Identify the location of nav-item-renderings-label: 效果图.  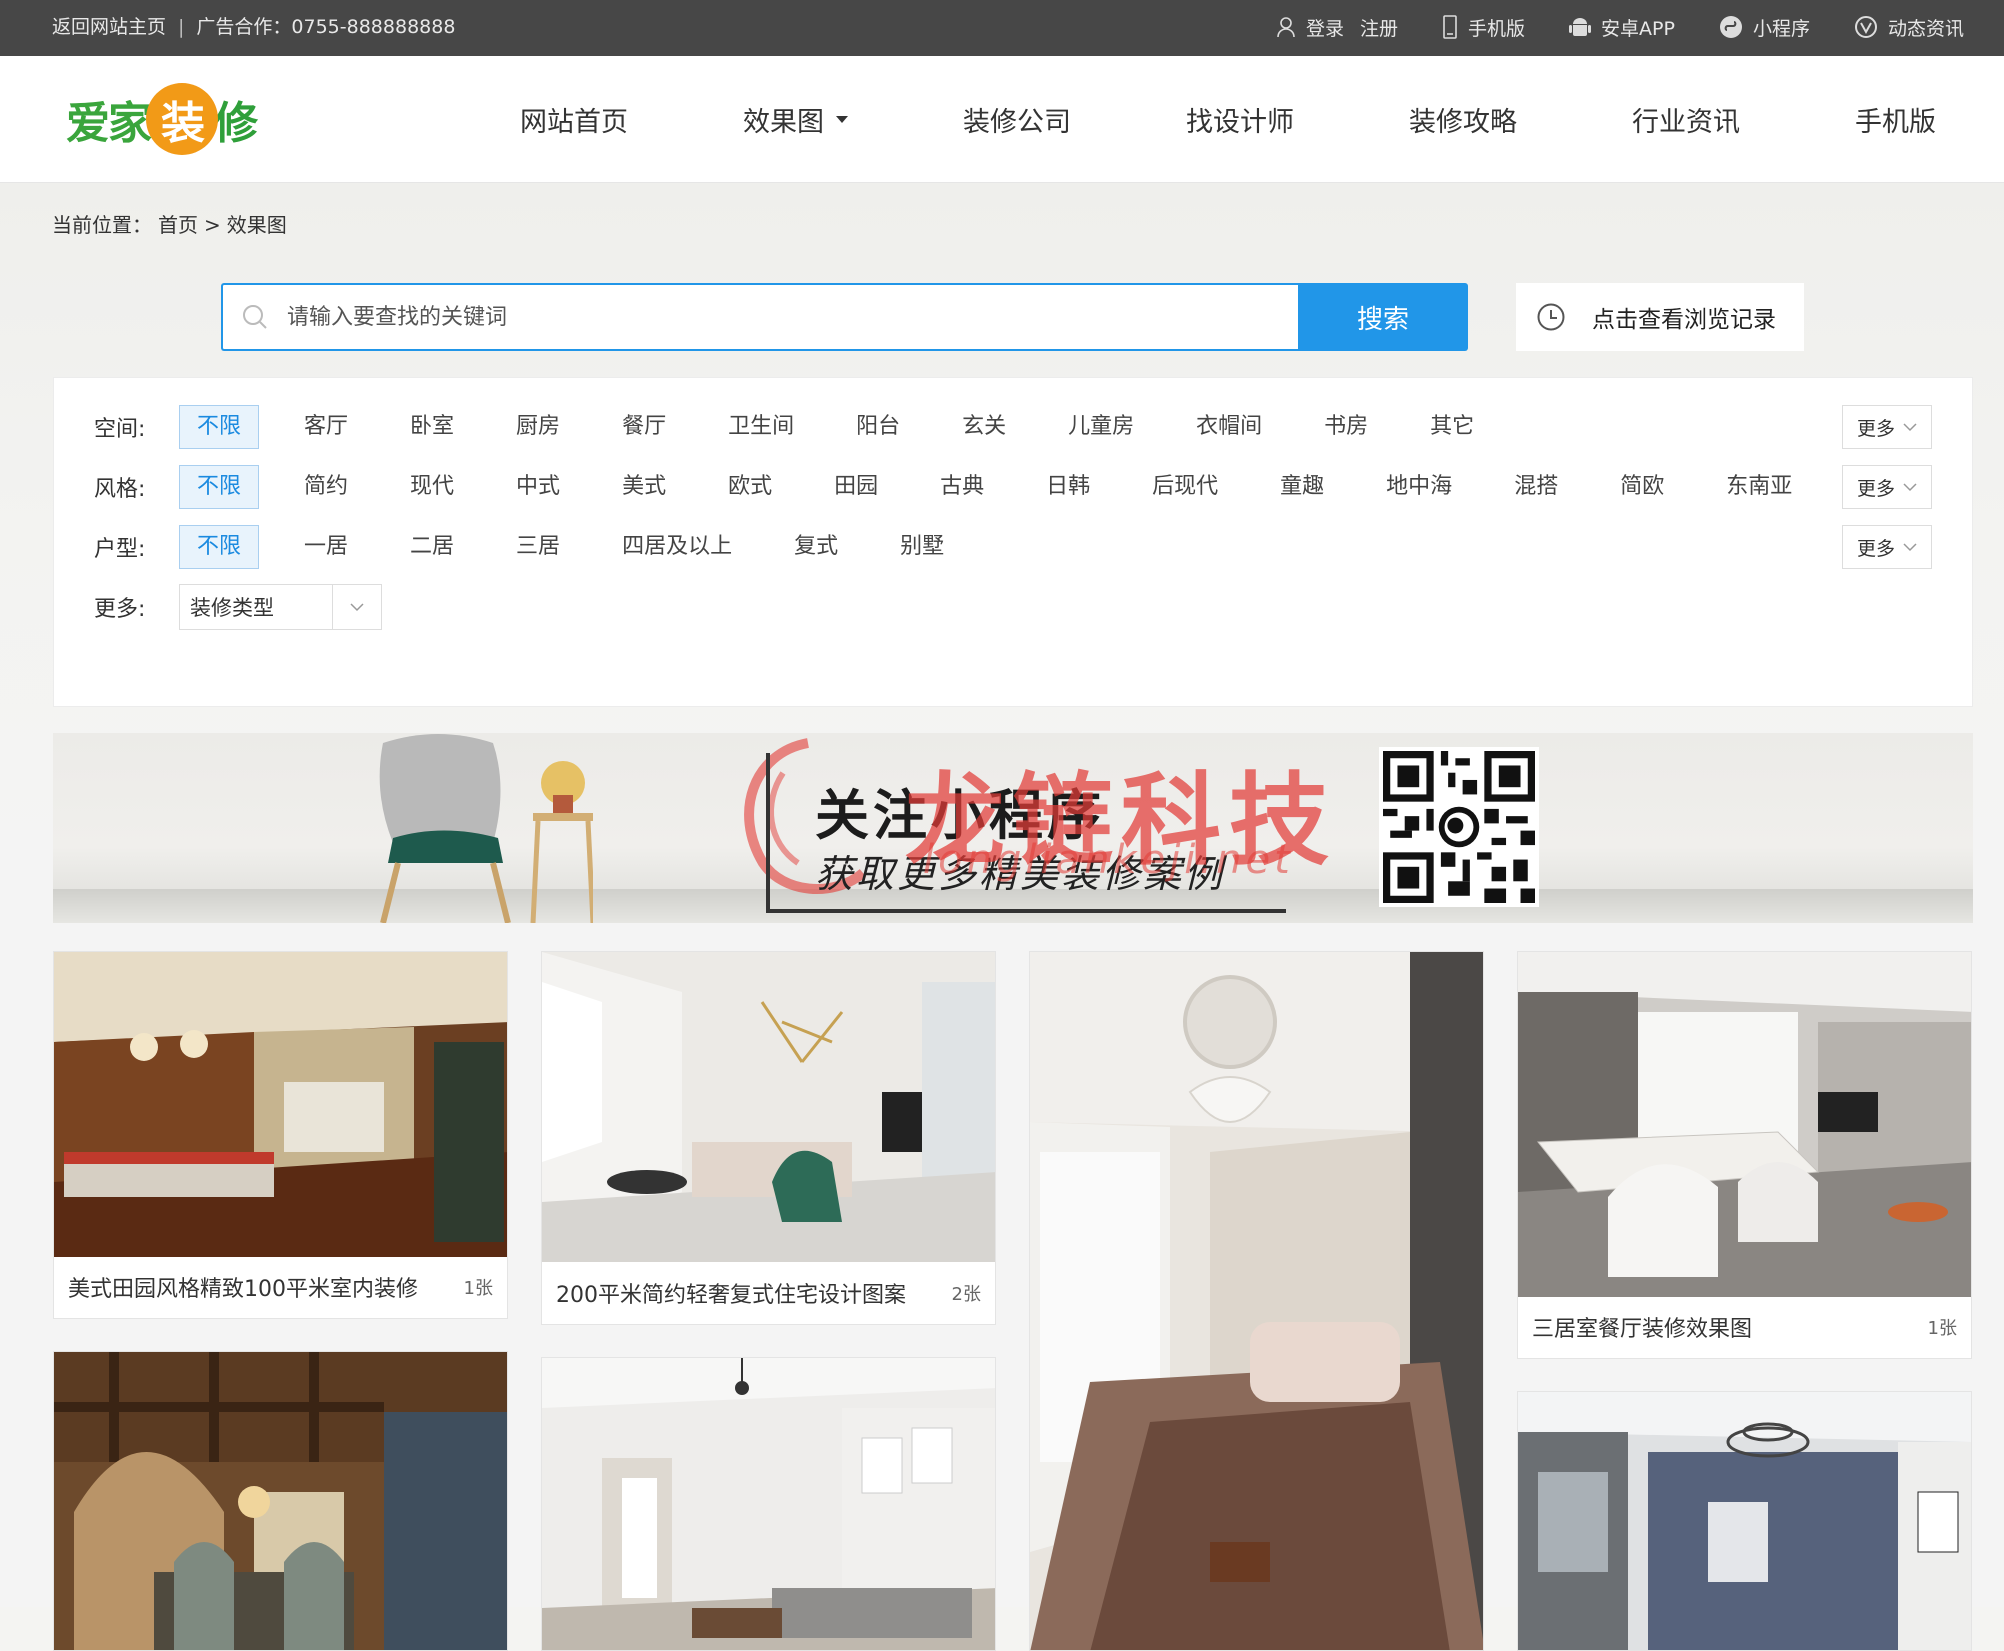
(783, 122).